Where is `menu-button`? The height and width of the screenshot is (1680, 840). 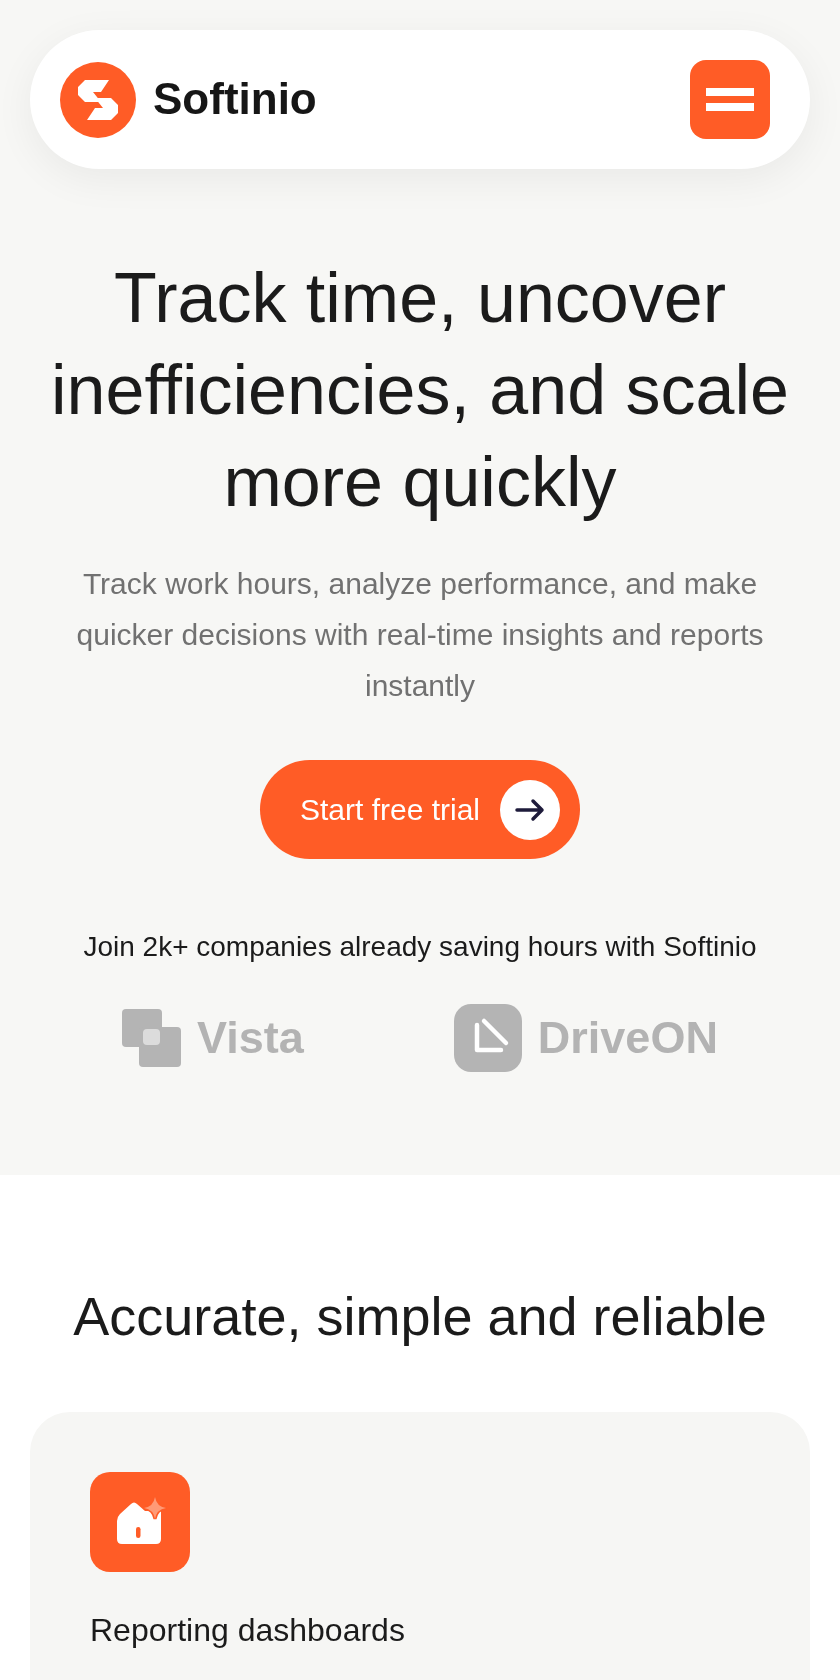
menu-button is located at coordinates (730, 99).